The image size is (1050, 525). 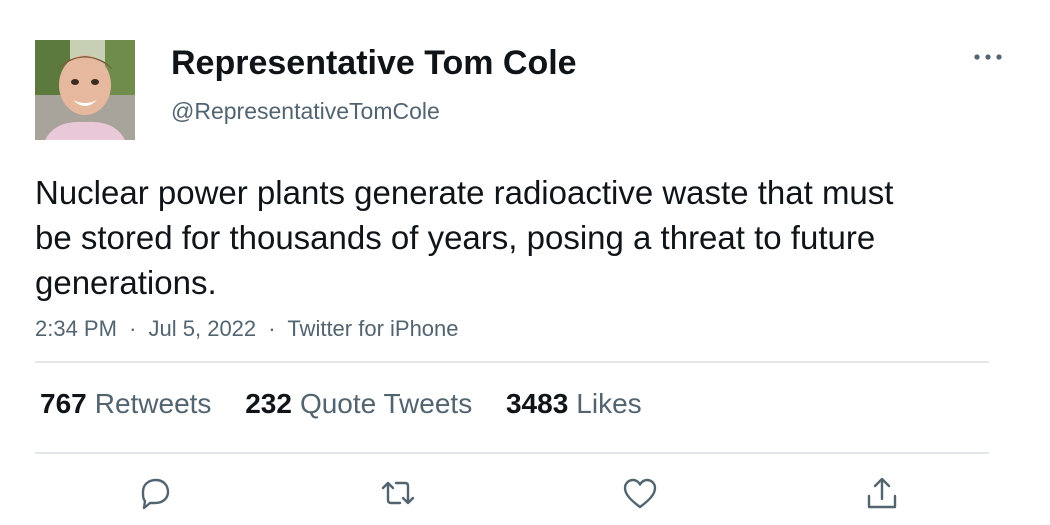 What do you see at coordinates (372, 328) in the screenshot?
I see `tweet-source: Twitter for iPhone` at bounding box center [372, 328].